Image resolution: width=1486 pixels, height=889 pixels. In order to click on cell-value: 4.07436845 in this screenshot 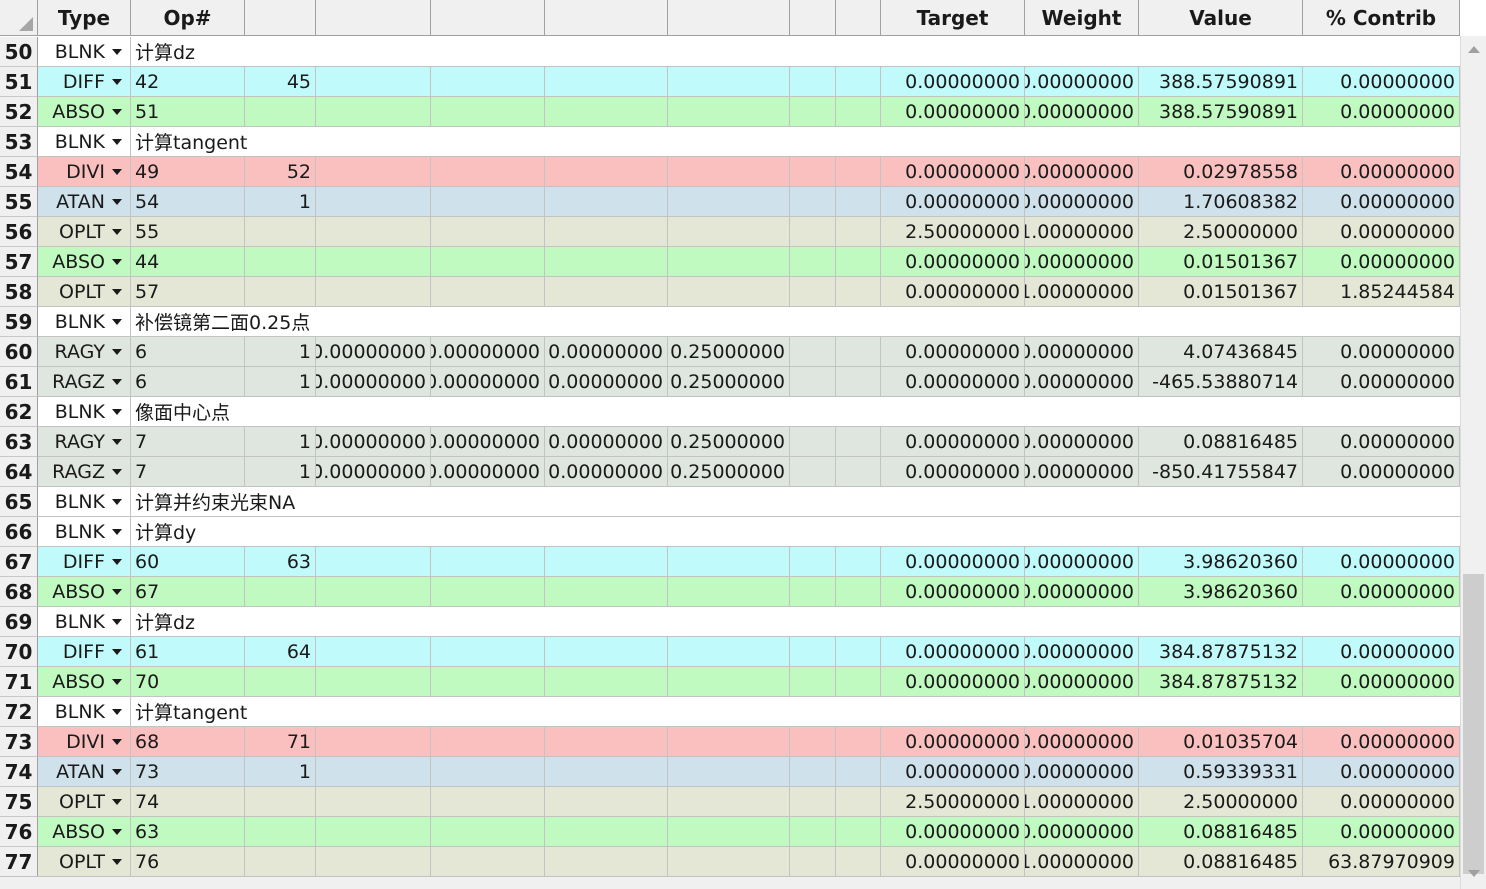, I will do `click(1221, 352)`.